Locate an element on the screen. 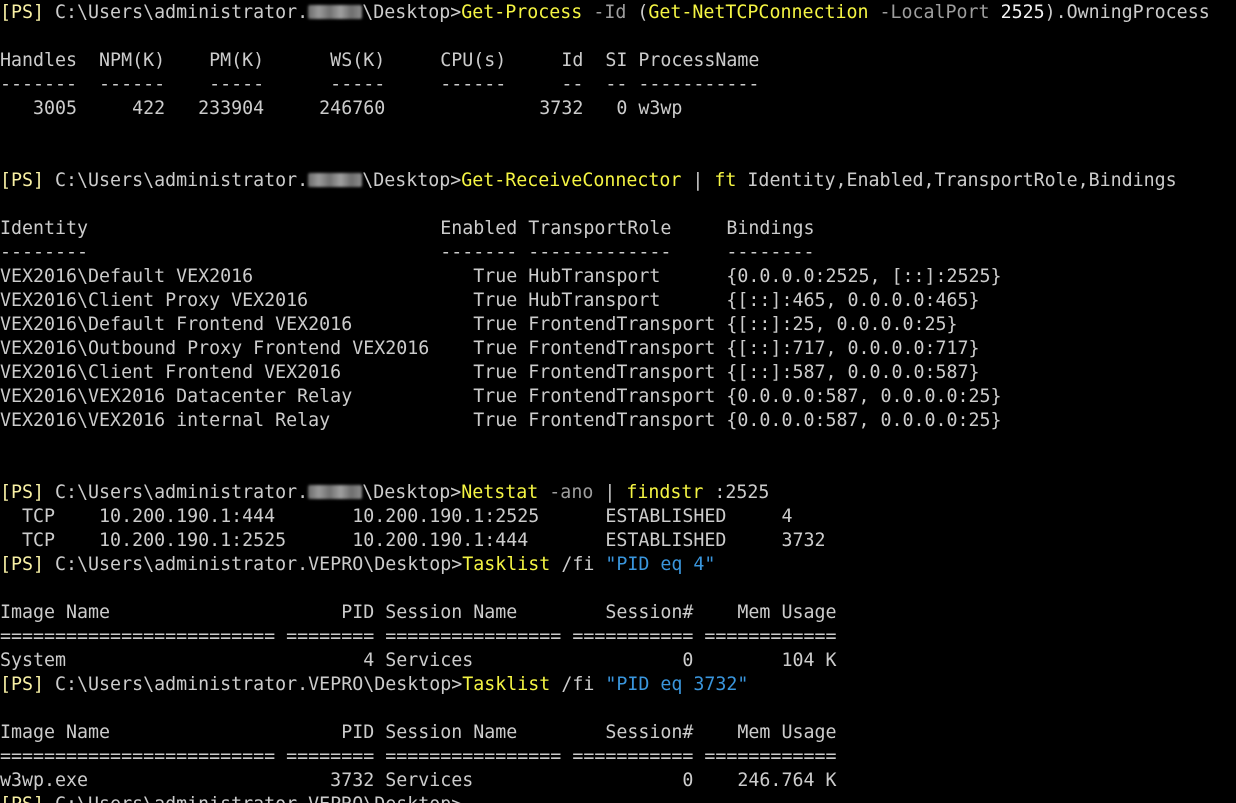 The width and height of the screenshot is (1236, 803). console-text: "PID eq 4" is located at coordinates (660, 564).